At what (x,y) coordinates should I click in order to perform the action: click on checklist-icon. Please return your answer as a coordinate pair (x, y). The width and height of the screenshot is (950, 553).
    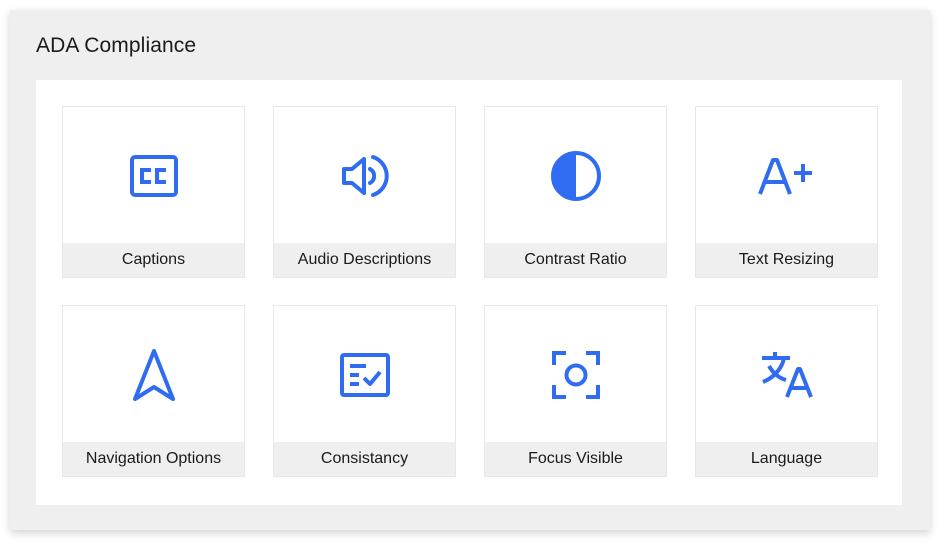
    Looking at the image, I should click on (364, 375).